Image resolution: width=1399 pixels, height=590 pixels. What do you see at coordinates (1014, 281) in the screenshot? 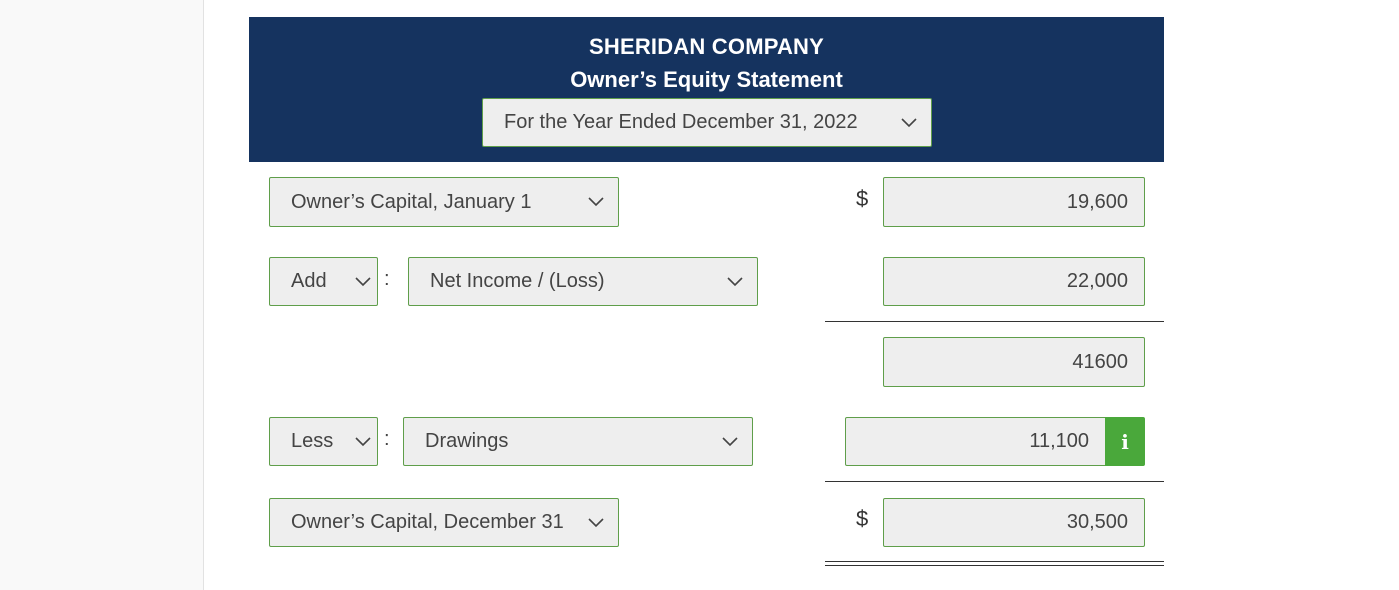
I see `net-income-amount: 22,000` at bounding box center [1014, 281].